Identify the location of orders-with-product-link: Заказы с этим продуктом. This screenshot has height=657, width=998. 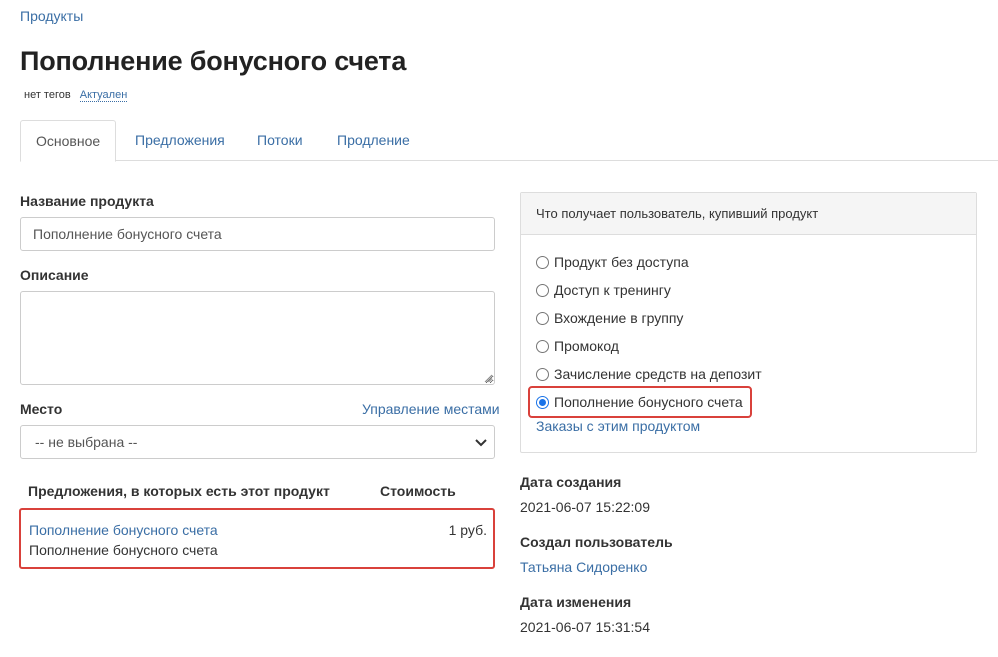
(618, 426).